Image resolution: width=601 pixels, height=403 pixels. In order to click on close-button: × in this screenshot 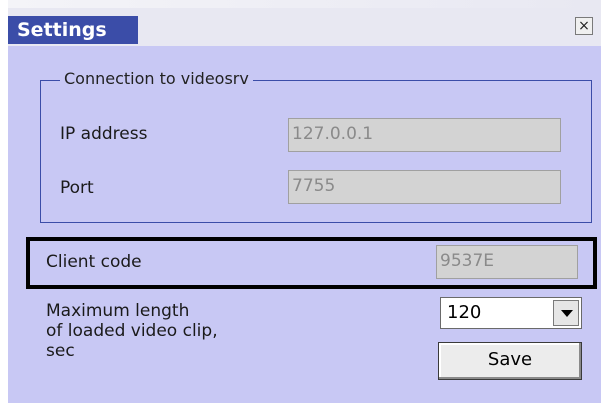, I will do `click(584, 26)`.